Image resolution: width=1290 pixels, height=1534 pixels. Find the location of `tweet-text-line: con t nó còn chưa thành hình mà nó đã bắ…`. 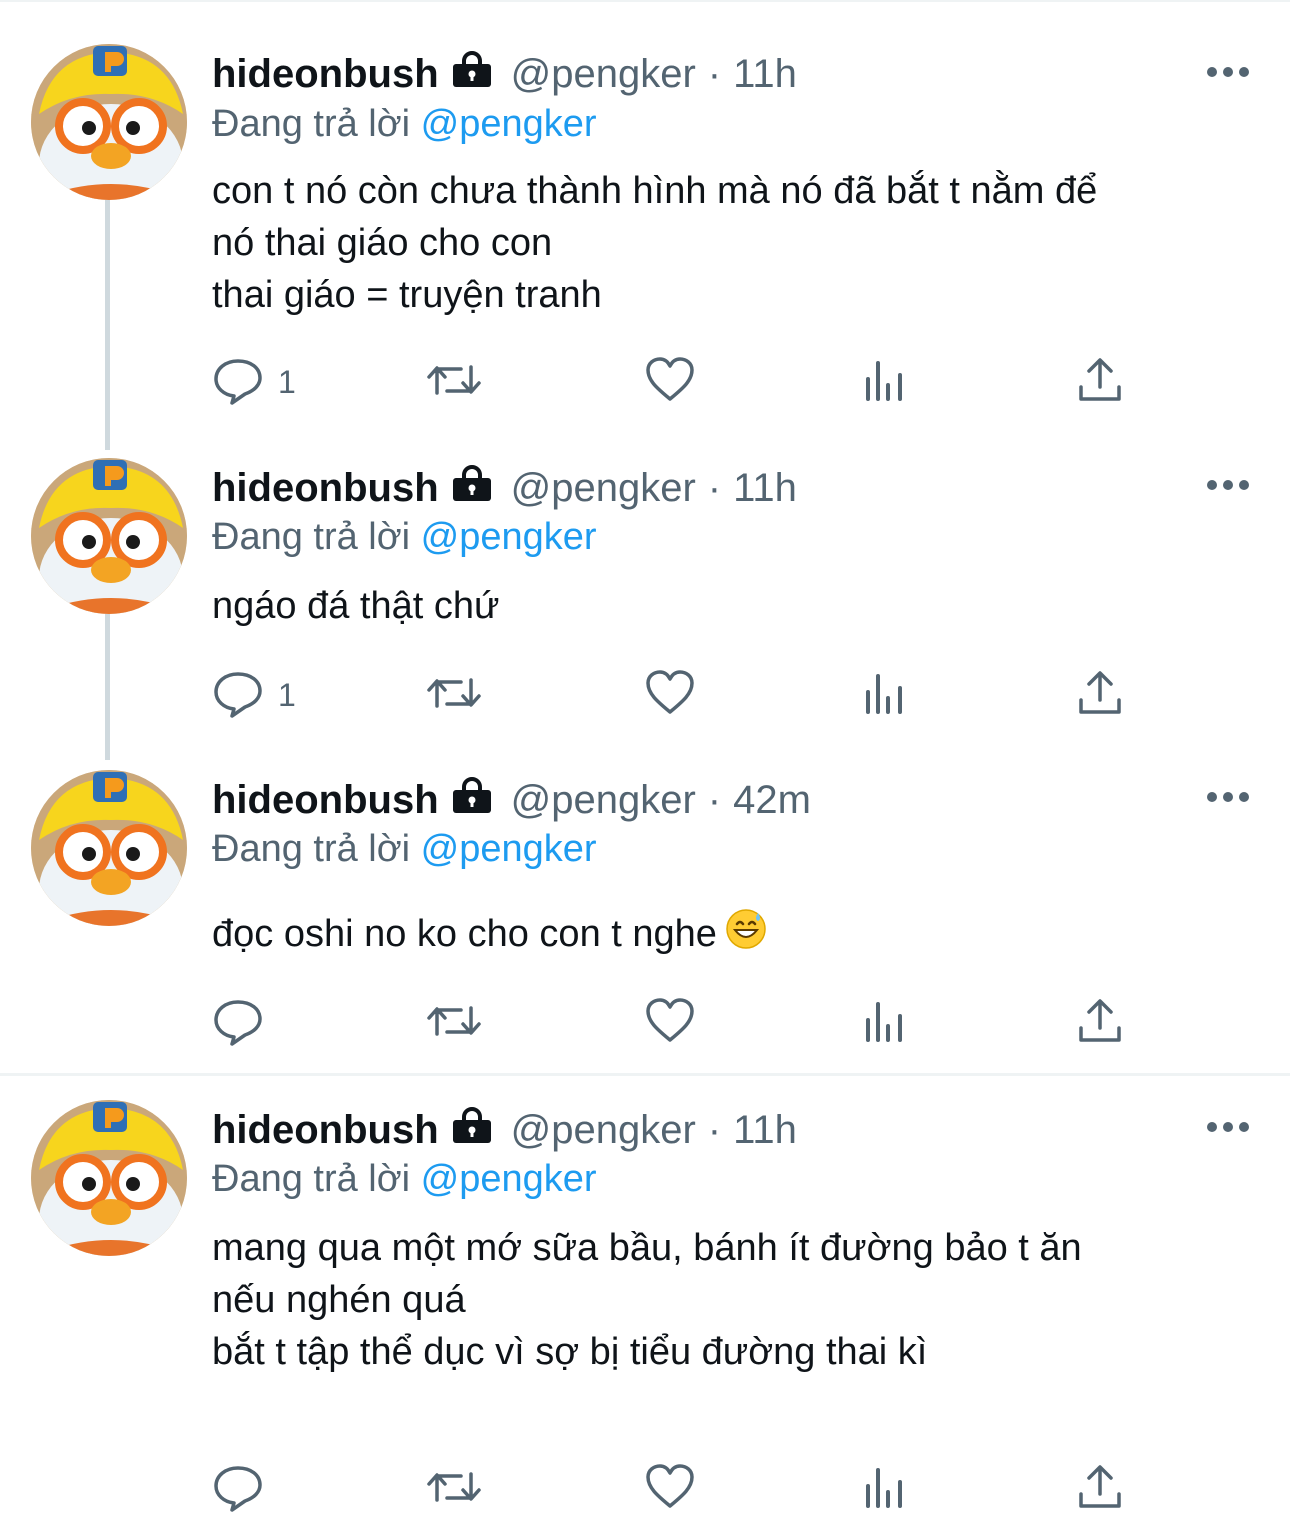

tweet-text-line: con t nó còn chưa thành hình mà nó đã bắ… is located at coordinates (655, 191).